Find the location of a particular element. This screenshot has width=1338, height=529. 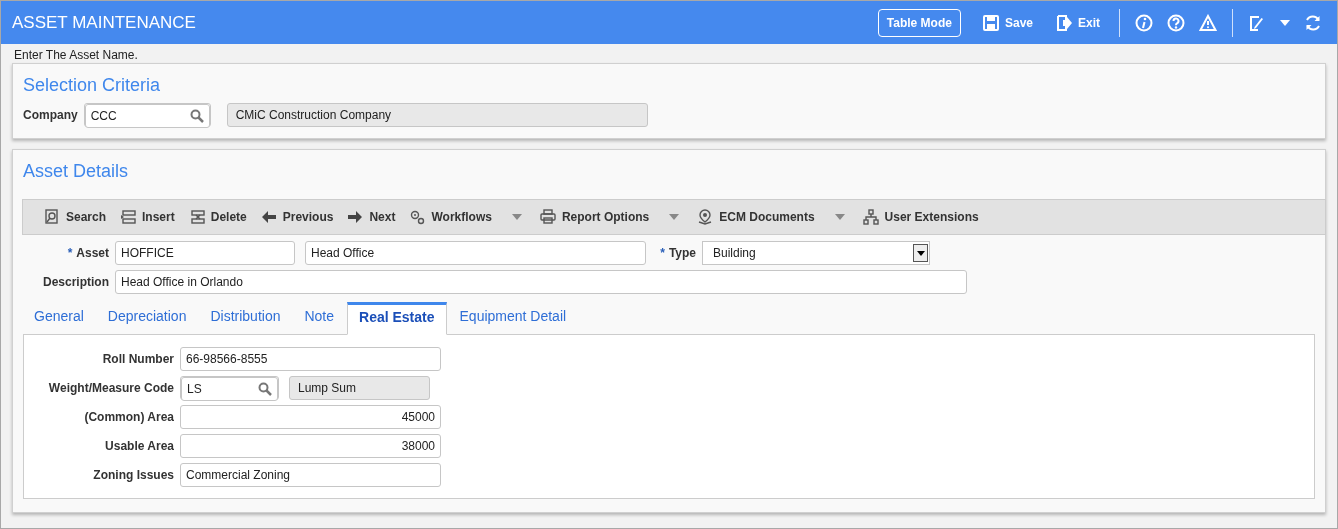

right-arrow-icon is located at coordinates (355, 217).